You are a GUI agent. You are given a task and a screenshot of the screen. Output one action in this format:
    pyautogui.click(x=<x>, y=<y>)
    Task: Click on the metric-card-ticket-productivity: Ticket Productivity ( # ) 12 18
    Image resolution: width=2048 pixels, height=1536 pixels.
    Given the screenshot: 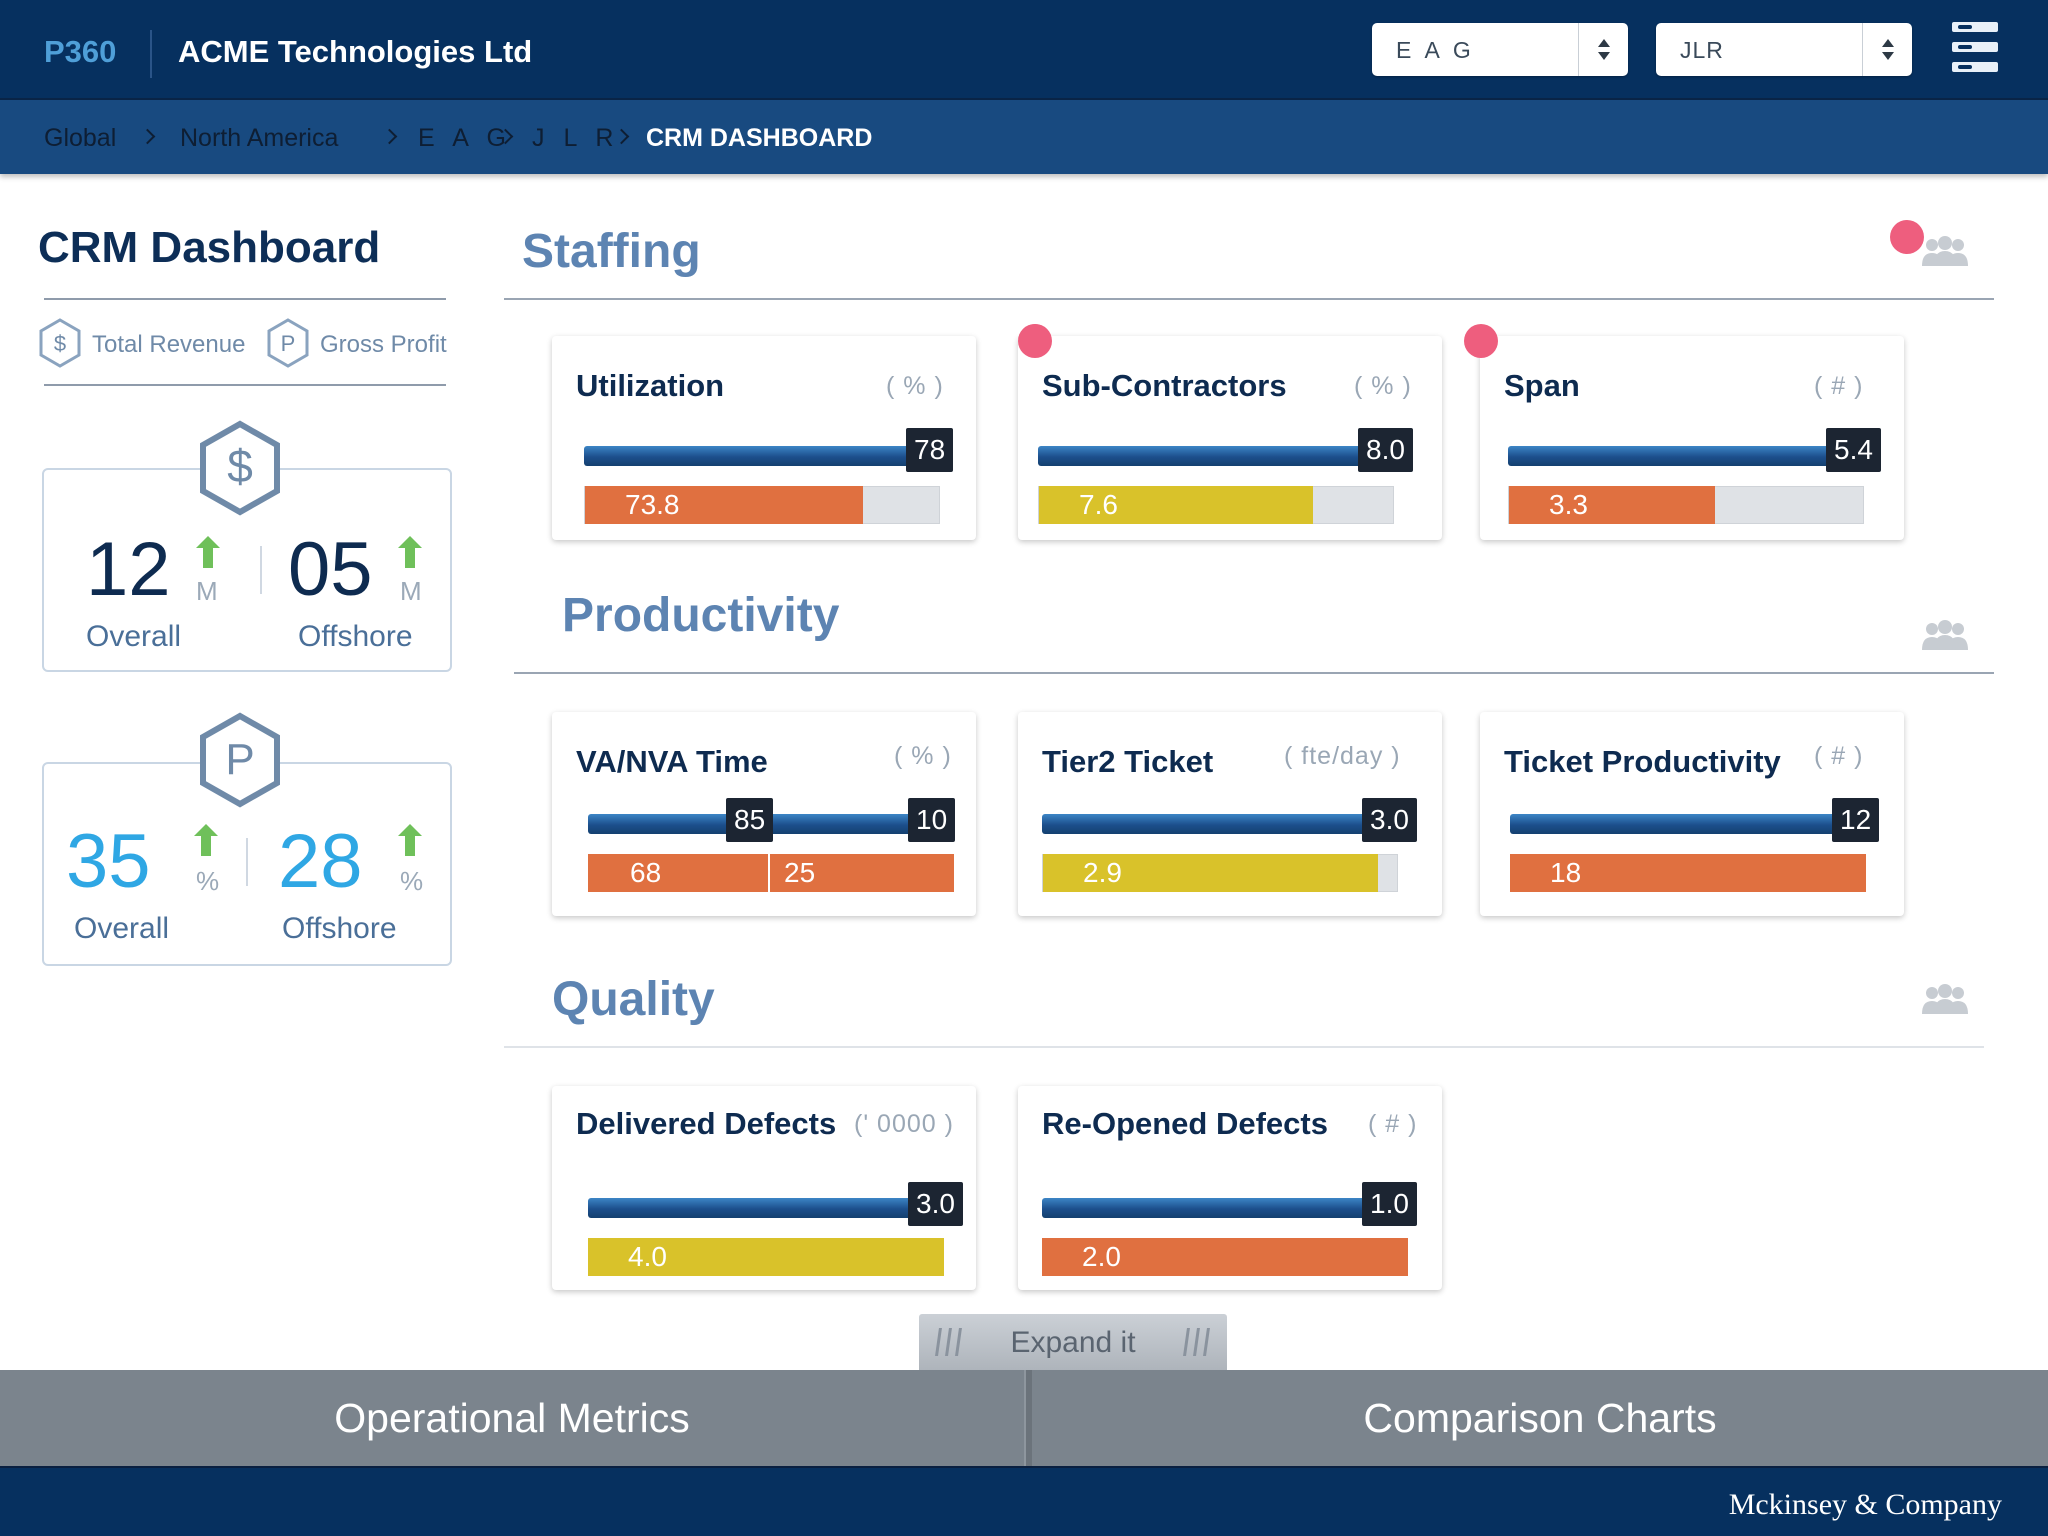 What is the action you would take?
    pyautogui.click(x=1692, y=814)
    